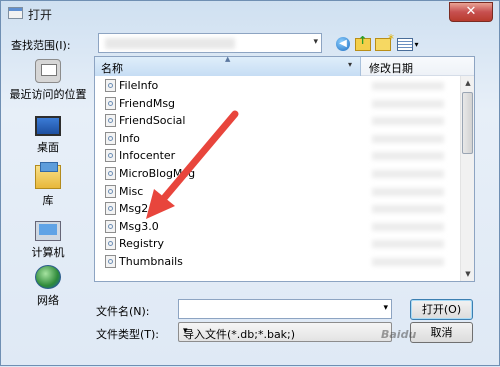  I want to click on file-row: Infocenter, so click(277, 156).